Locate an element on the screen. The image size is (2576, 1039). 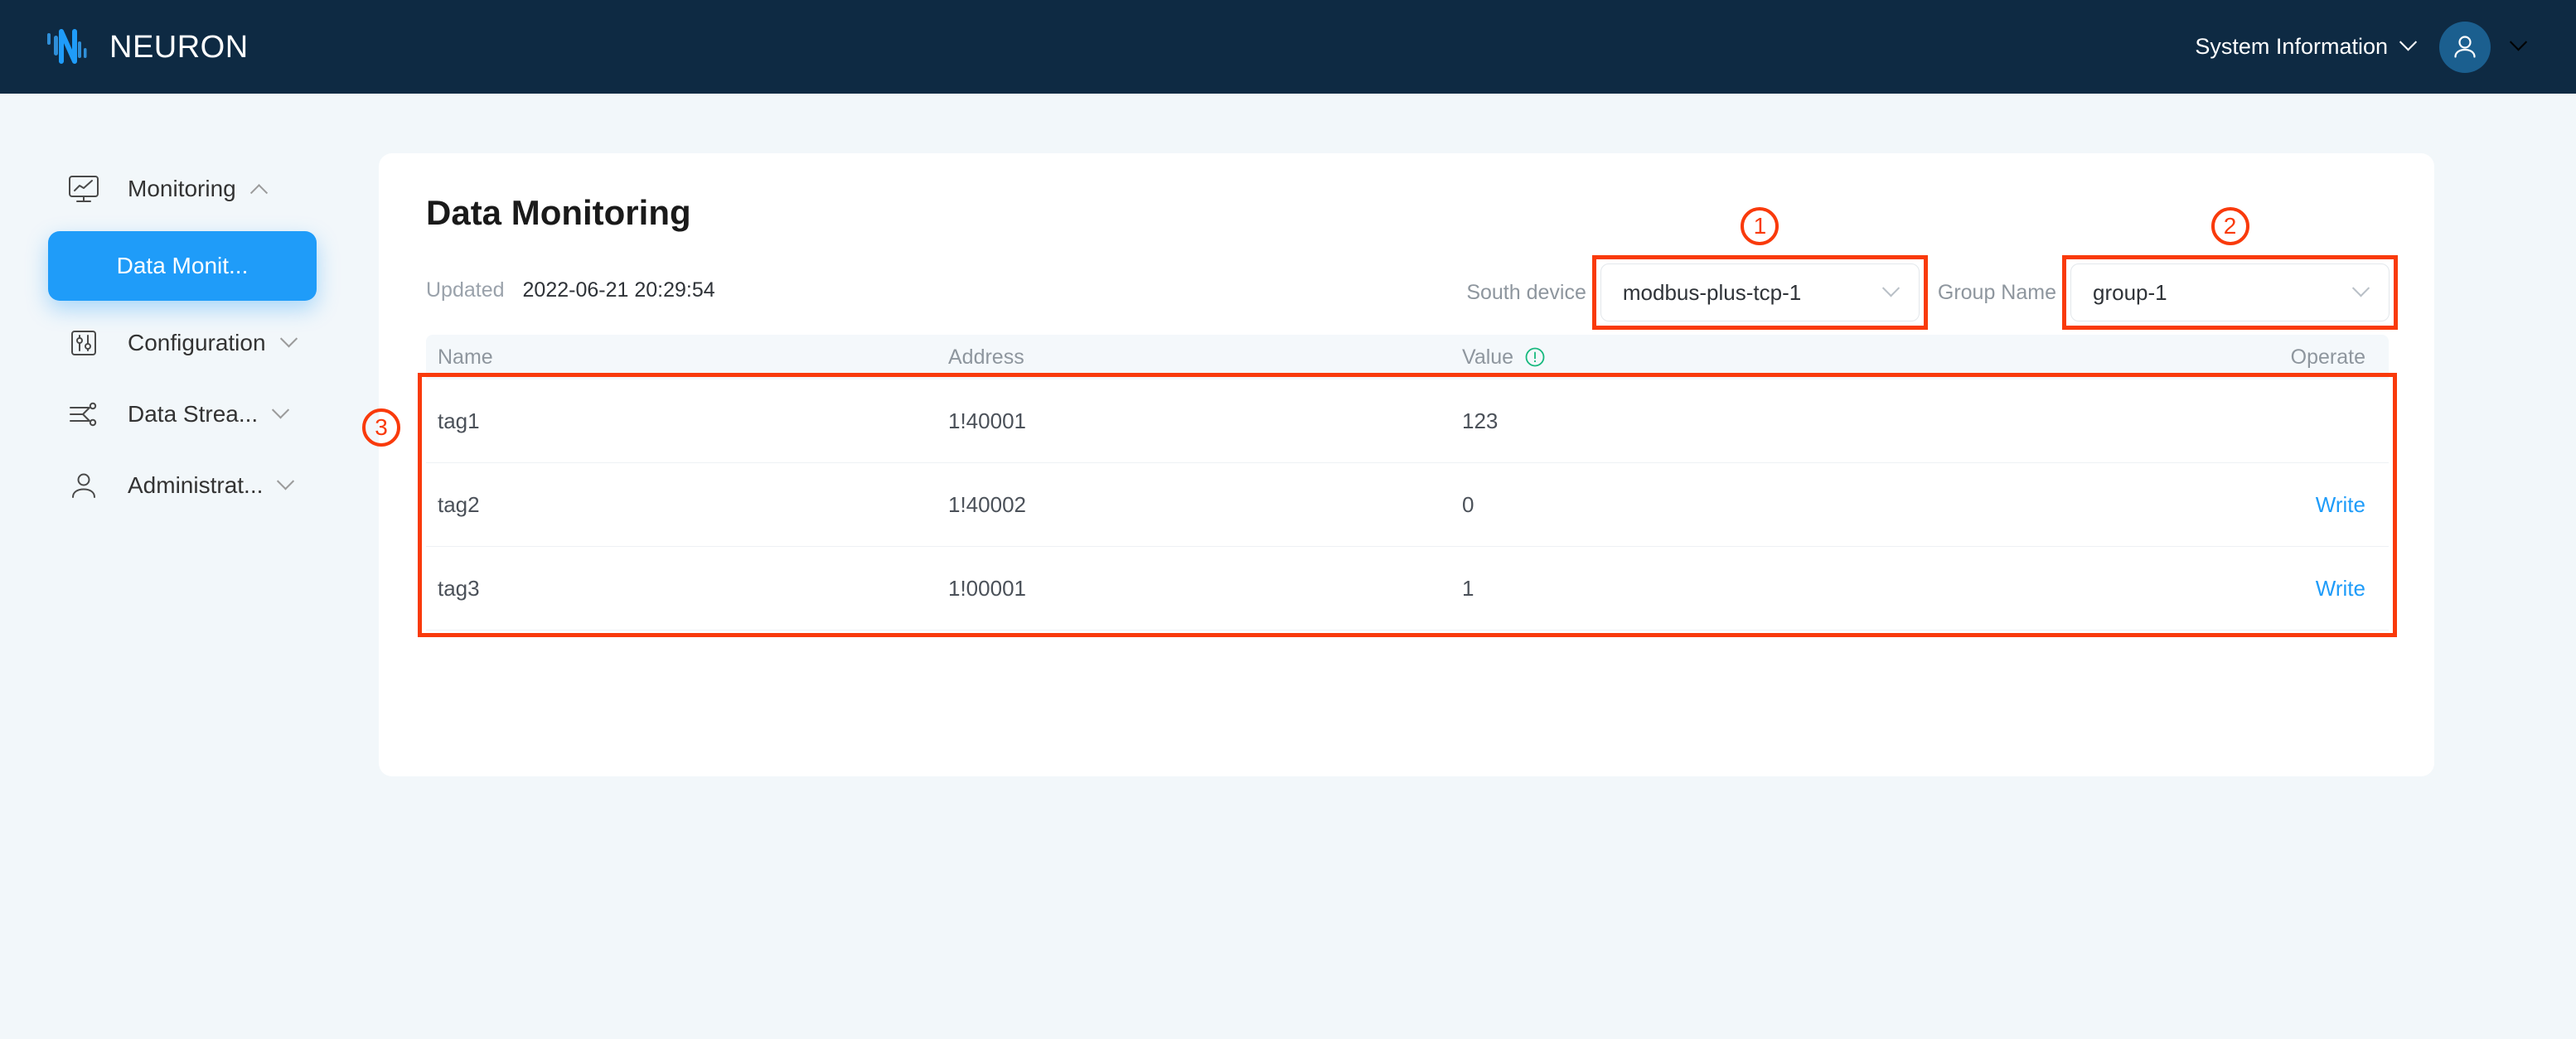
south-device-value: modbus-plus-tcp-1 is located at coordinates (1712, 292).